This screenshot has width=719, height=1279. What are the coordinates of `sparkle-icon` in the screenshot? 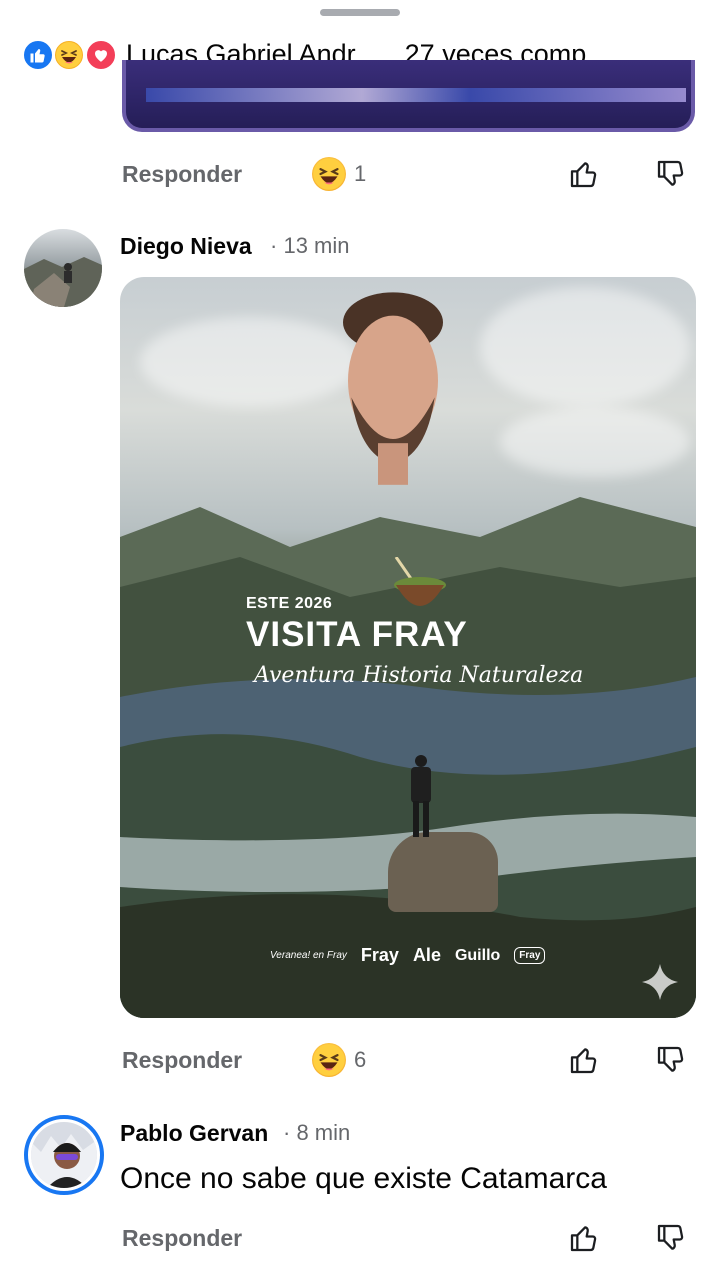 It's located at (660, 982).